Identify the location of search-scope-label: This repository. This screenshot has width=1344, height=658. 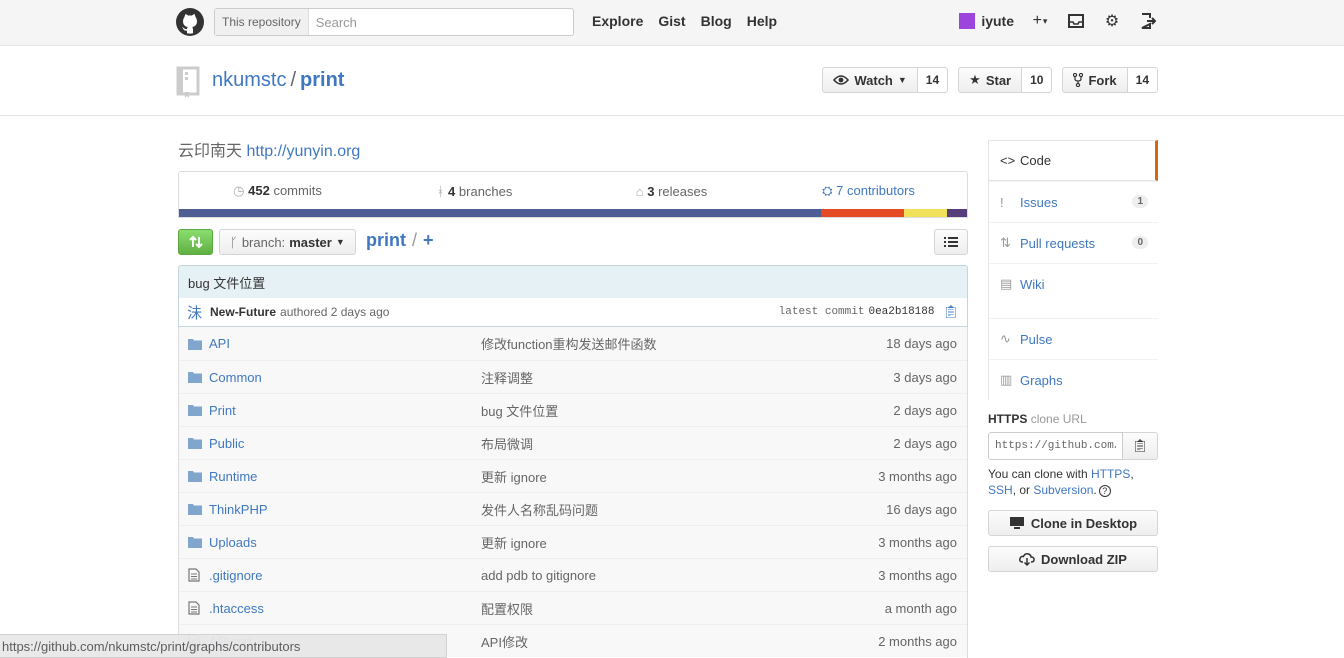
(262, 22).